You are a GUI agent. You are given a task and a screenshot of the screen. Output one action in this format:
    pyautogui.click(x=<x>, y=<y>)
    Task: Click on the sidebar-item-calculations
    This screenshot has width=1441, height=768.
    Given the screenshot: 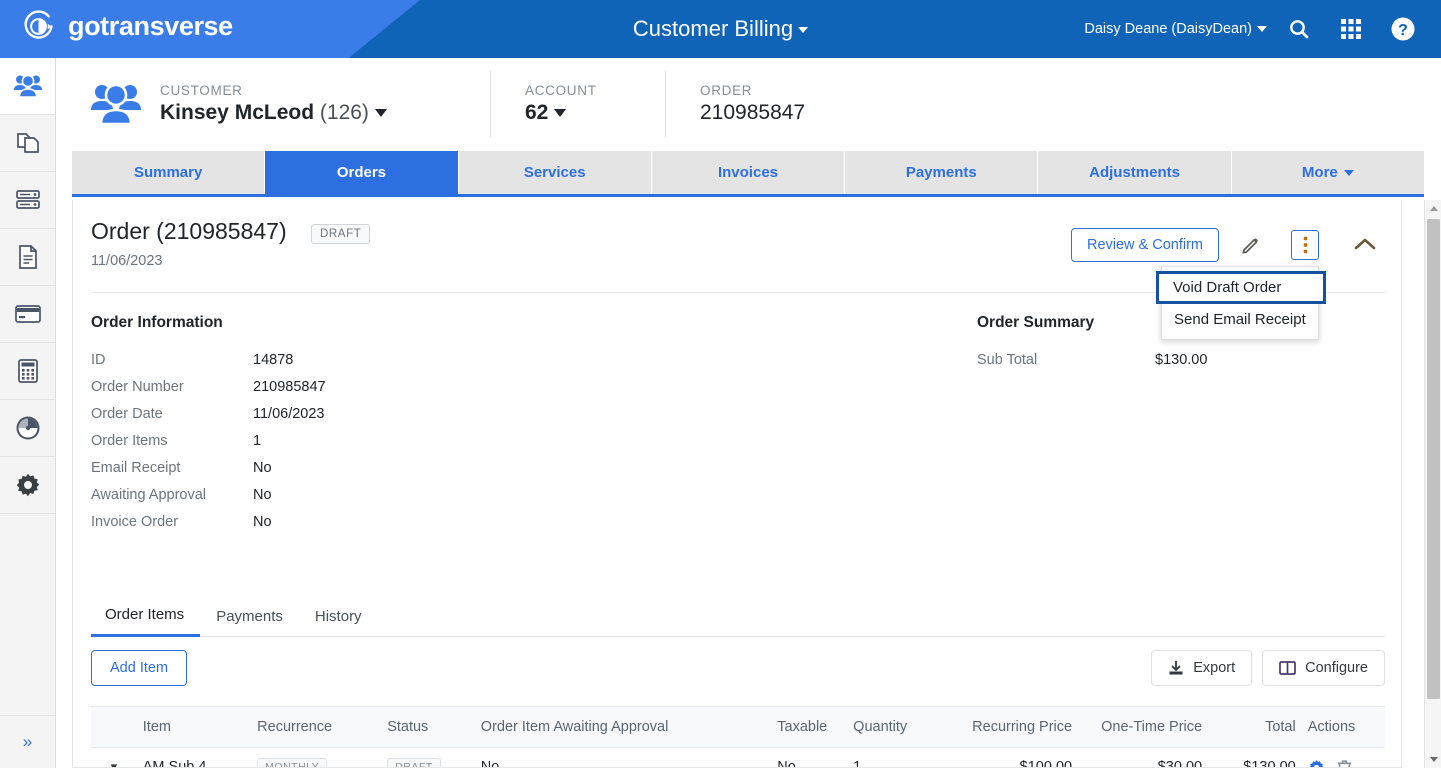 What is the action you would take?
    pyautogui.click(x=27, y=371)
    